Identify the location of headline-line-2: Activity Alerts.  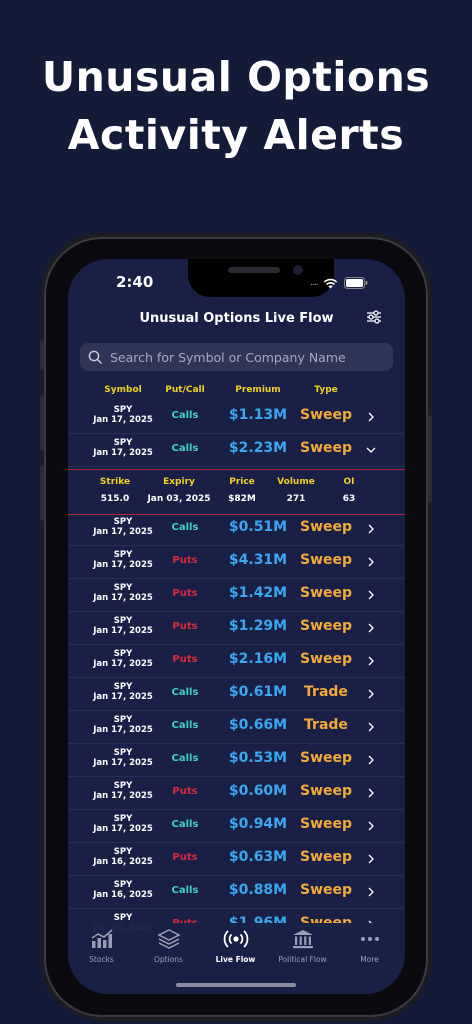
(236, 135).